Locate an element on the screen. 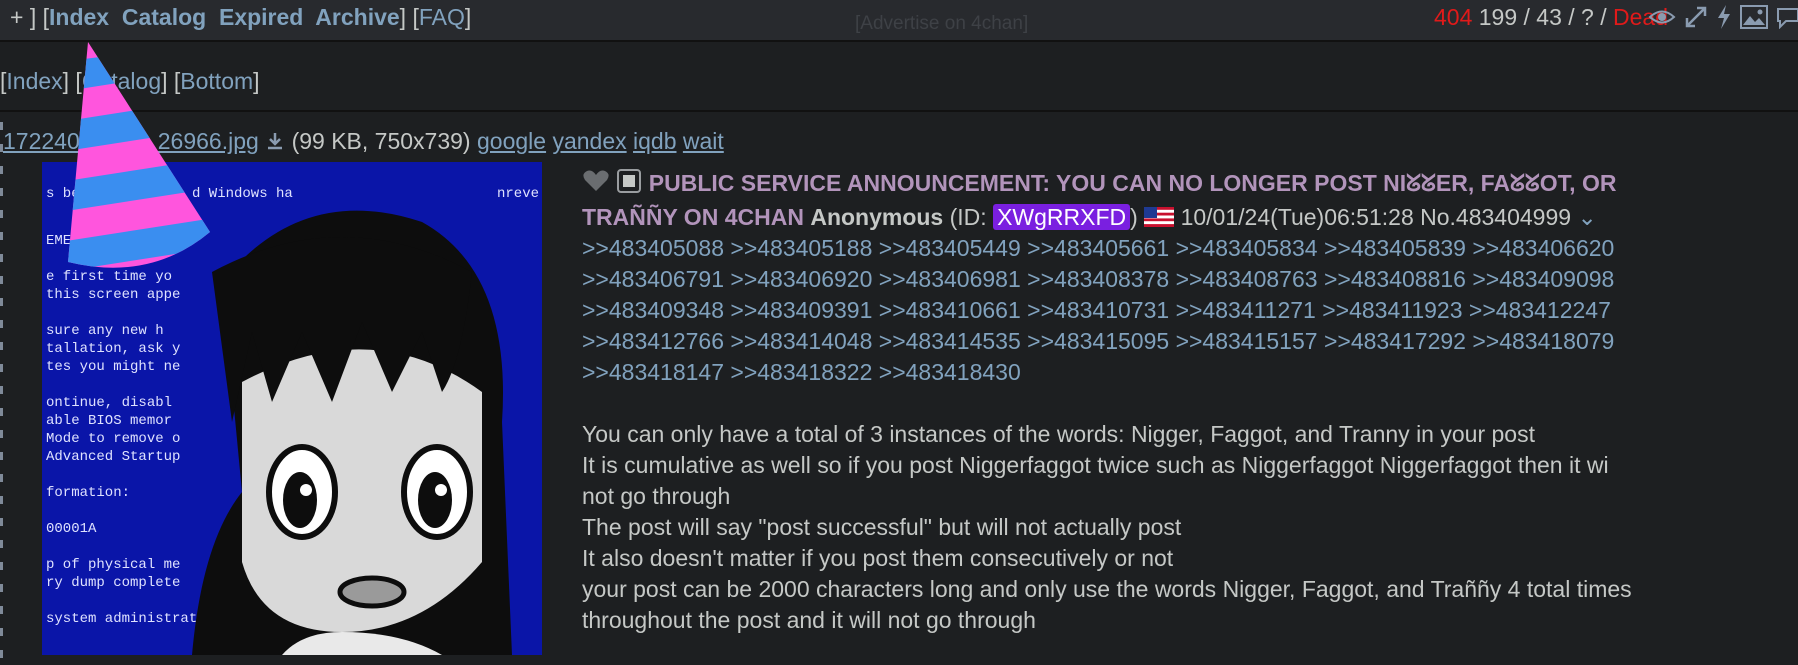  bsod-line: p of physical me is located at coordinates (113, 565).